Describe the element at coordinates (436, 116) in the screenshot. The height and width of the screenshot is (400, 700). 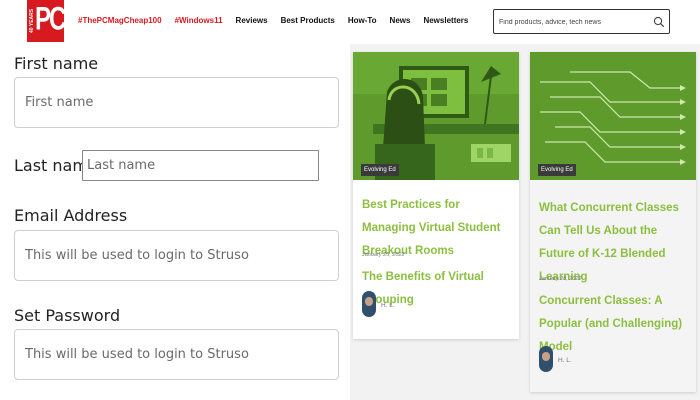
I see `article-image-student` at that location.